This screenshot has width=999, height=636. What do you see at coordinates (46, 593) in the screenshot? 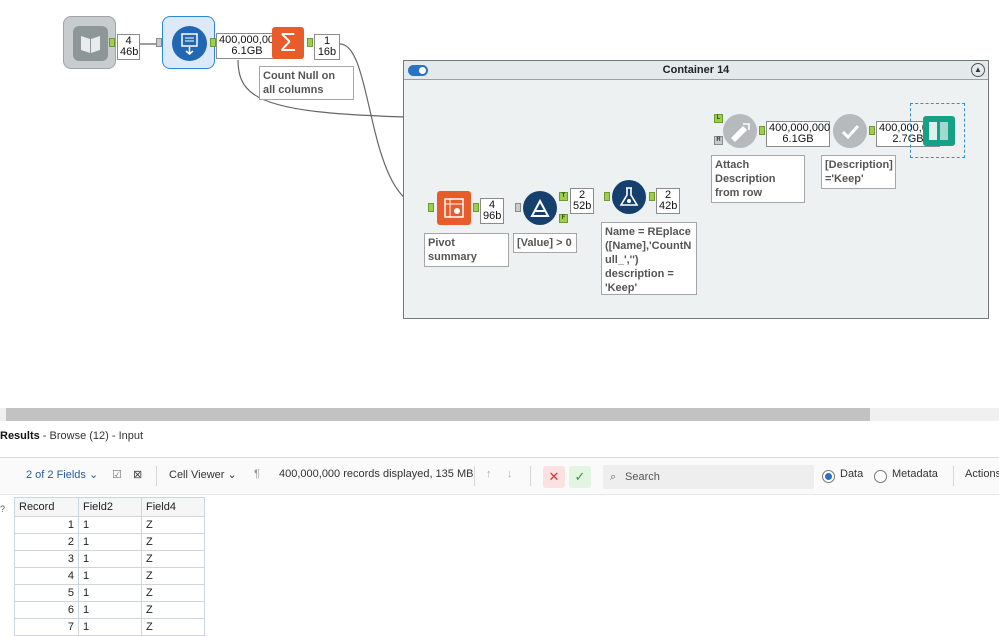
I see `record-cell: 5` at bounding box center [46, 593].